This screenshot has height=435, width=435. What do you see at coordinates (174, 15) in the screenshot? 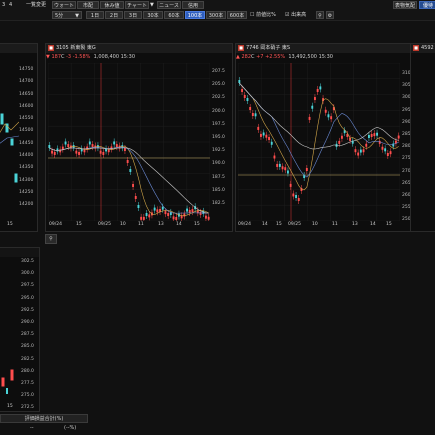
I see `period-60: 60本` at bounding box center [174, 15].